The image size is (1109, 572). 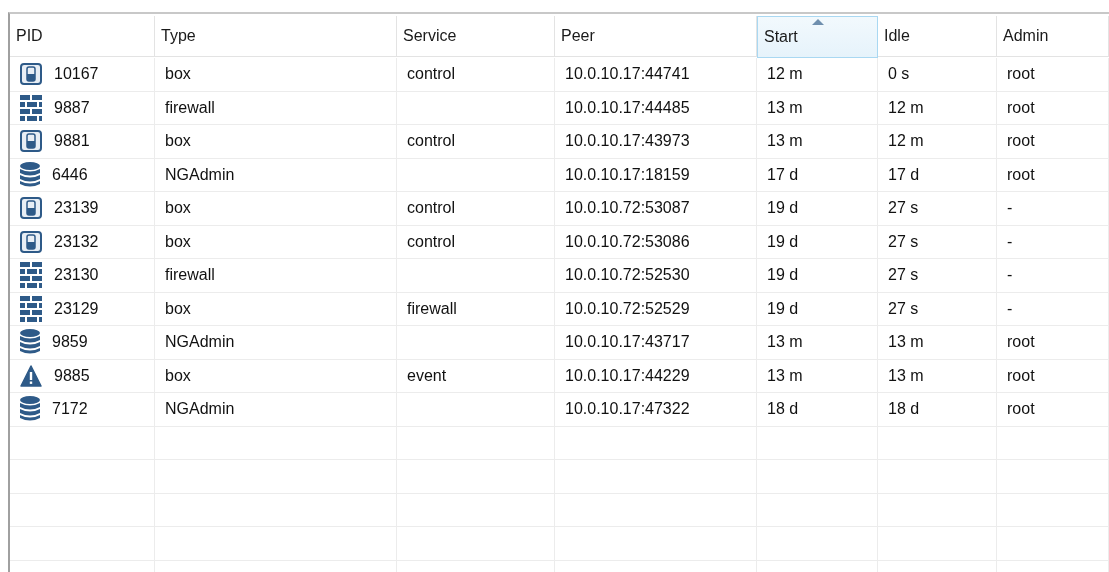 What do you see at coordinates (82, 36) in the screenshot?
I see `column-header: PID` at bounding box center [82, 36].